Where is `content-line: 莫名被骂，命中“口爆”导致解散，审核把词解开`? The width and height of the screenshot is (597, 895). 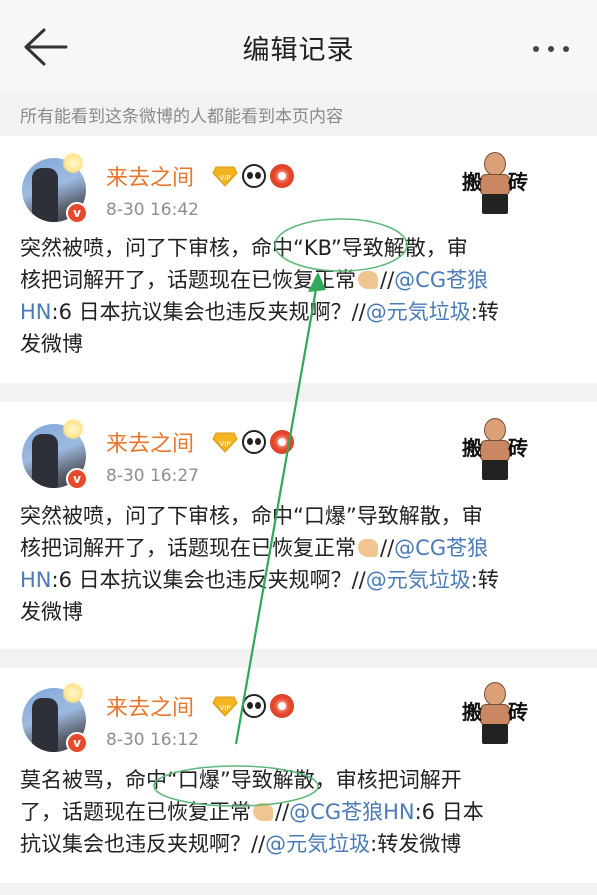 content-line: 莫名被骂，命中“口爆”导致解散，审核把词解开 is located at coordinates (300, 780).